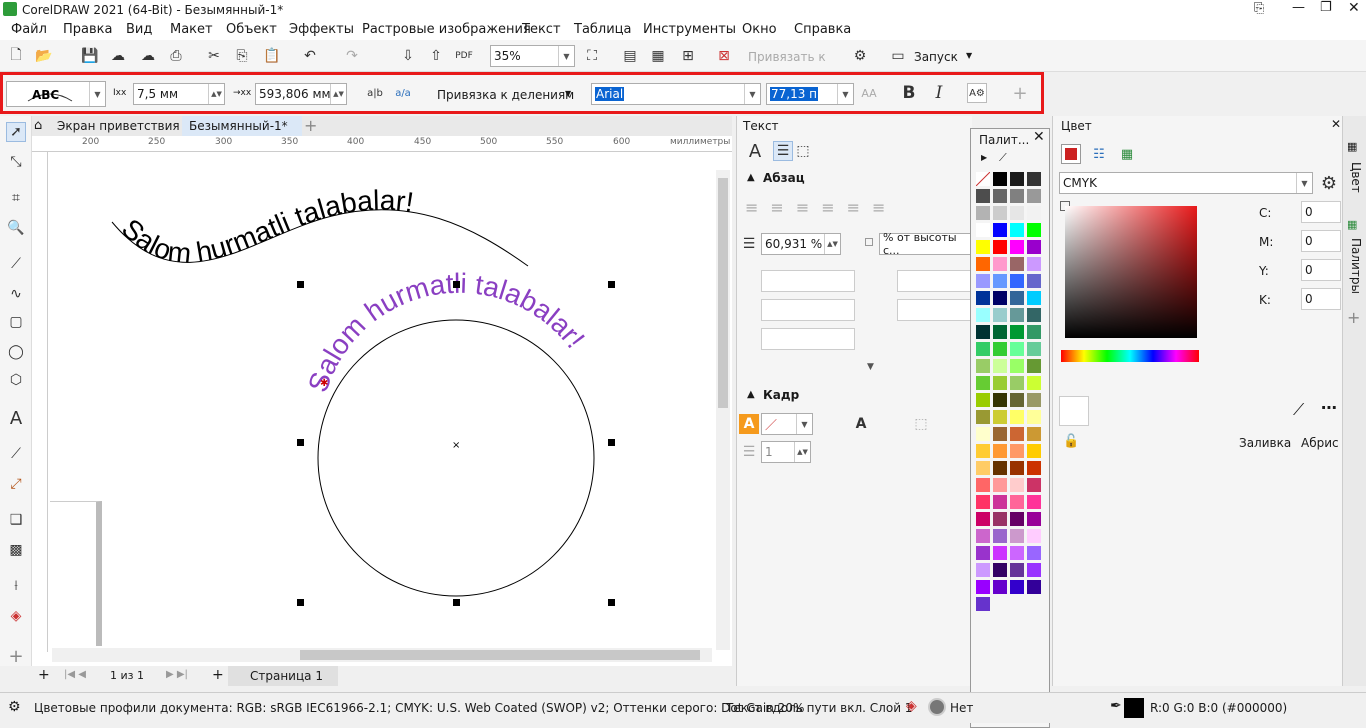 This screenshot has height=728, width=1366. What do you see at coordinates (179, 94) in the screenshot?
I see `offset-x-input: 7,5 мм ▲▼` at bounding box center [179, 94].